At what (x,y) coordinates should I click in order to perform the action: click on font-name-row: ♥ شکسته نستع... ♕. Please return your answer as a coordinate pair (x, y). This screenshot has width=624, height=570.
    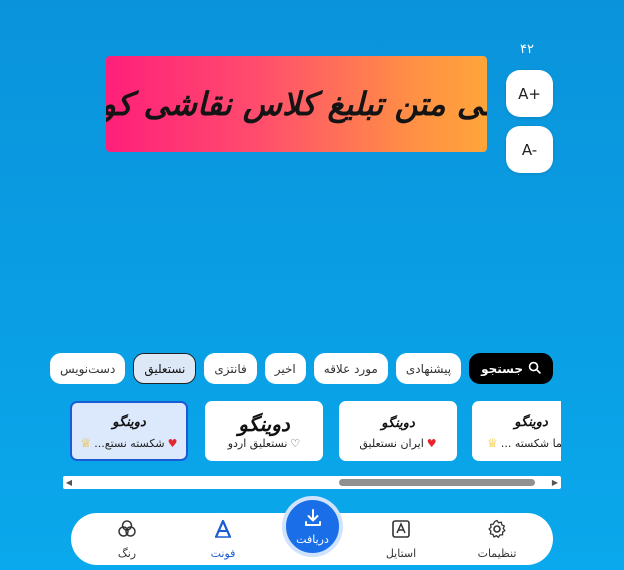
    Looking at the image, I should click on (129, 443).